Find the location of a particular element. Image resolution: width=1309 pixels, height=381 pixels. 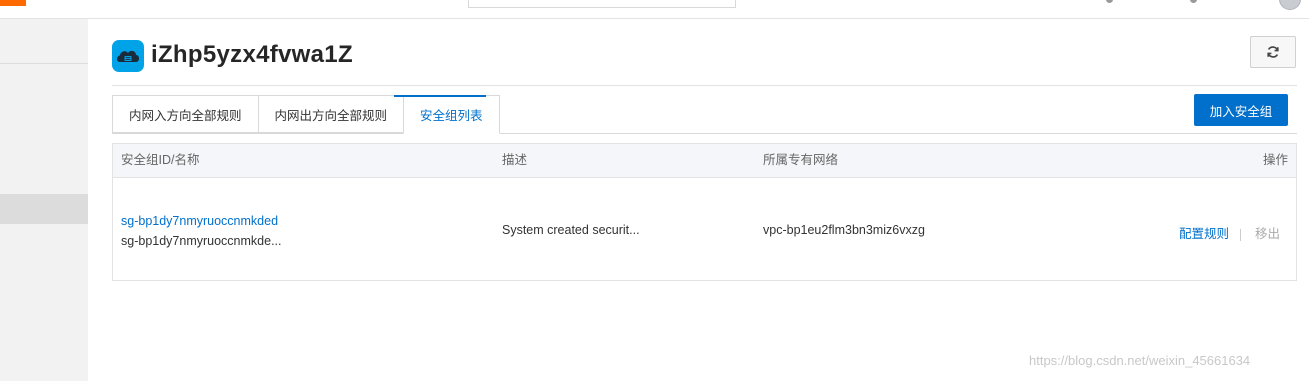

active-tab-indicator is located at coordinates (440, 96).